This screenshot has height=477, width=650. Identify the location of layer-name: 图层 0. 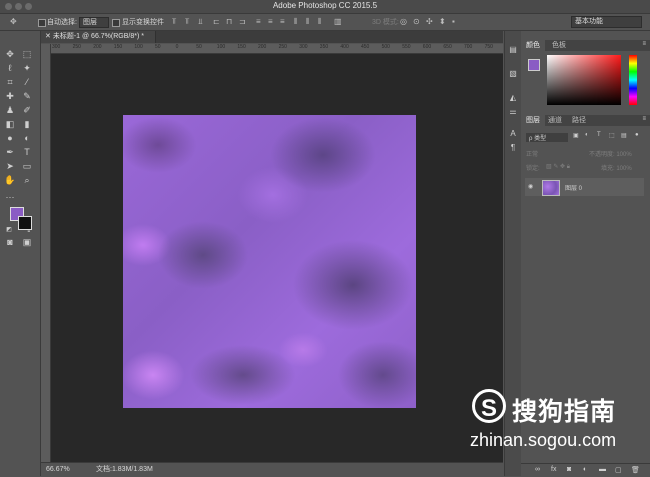
(573, 187).